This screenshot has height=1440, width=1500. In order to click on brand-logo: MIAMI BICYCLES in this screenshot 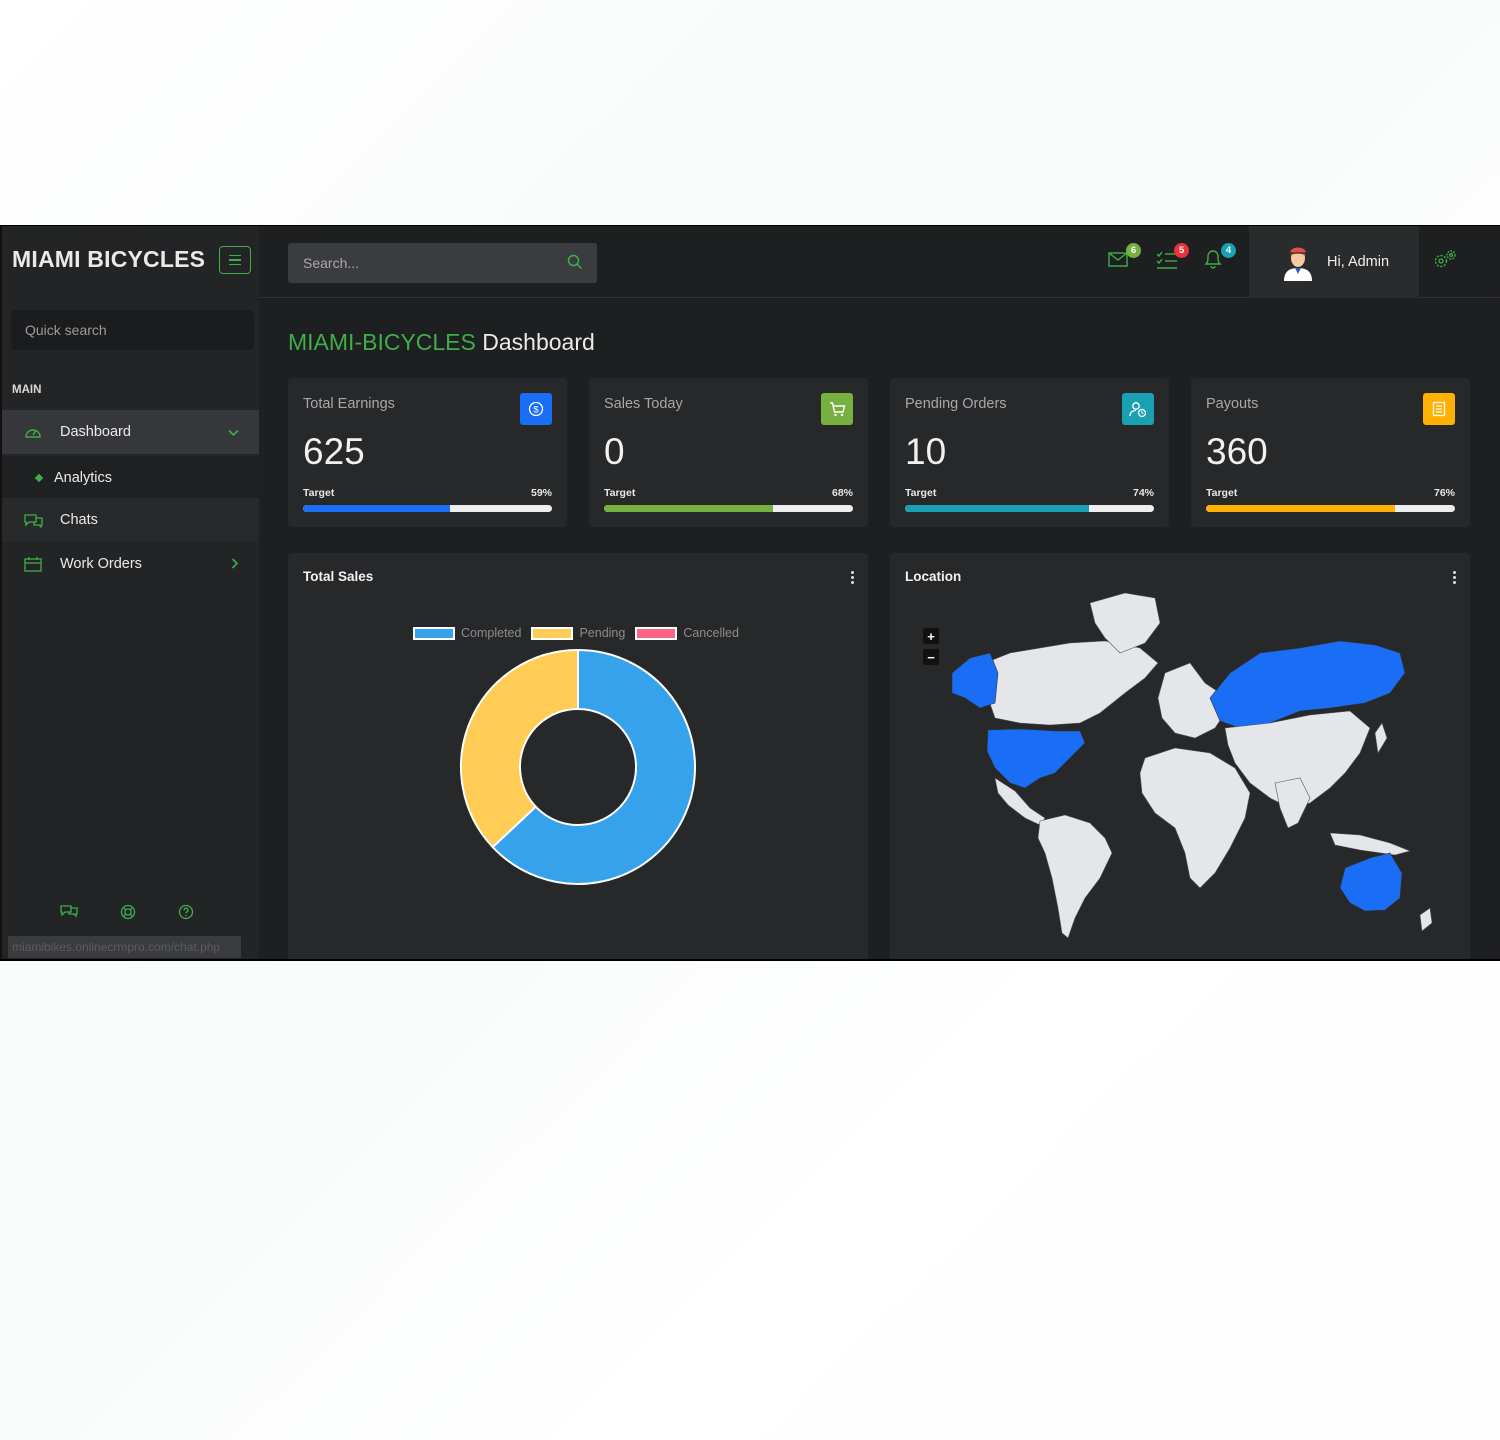, I will do `click(108, 259)`.